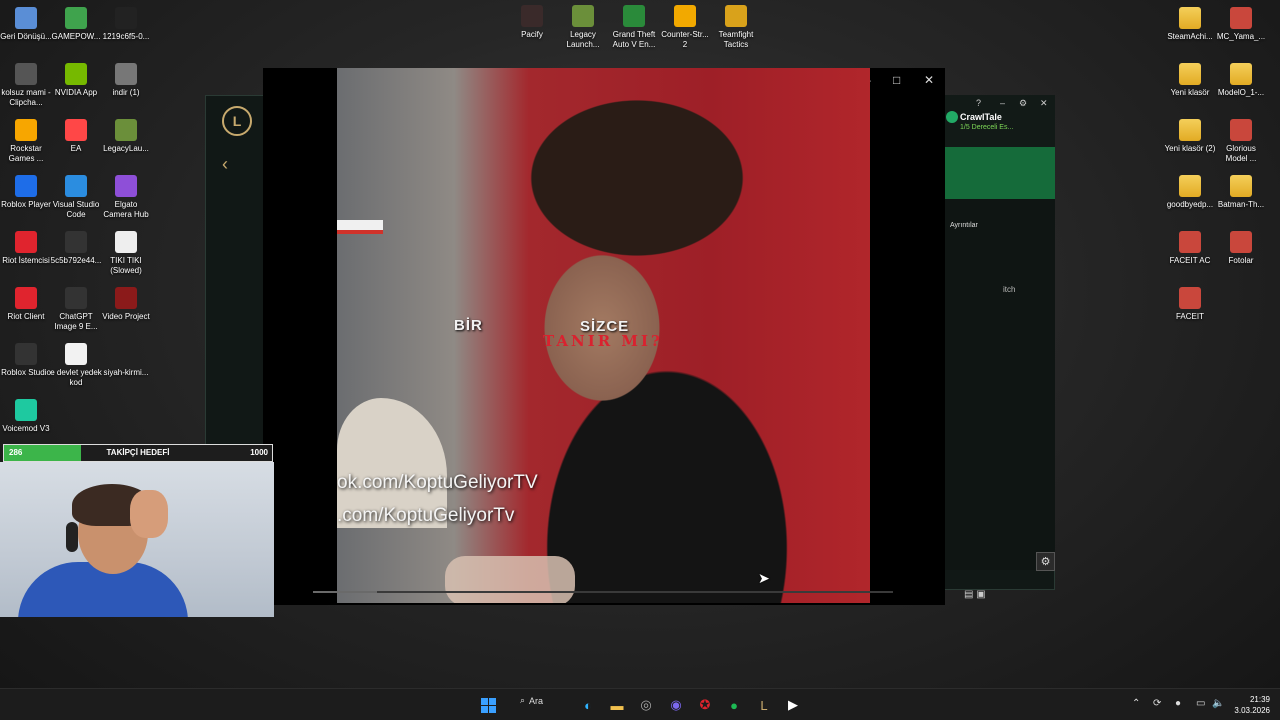 The image size is (1280, 720). I want to click on file-icon, so click(126, 18).